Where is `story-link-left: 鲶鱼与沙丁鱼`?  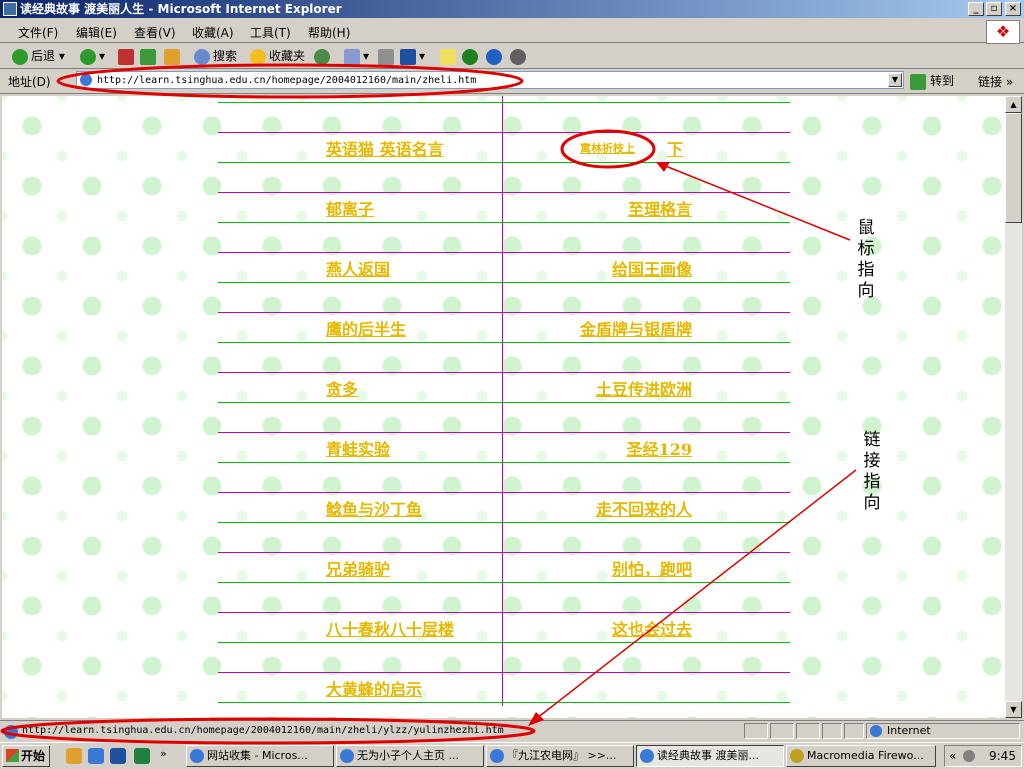
story-link-left: 鲶鱼与沙丁鱼 is located at coordinates (374, 508).